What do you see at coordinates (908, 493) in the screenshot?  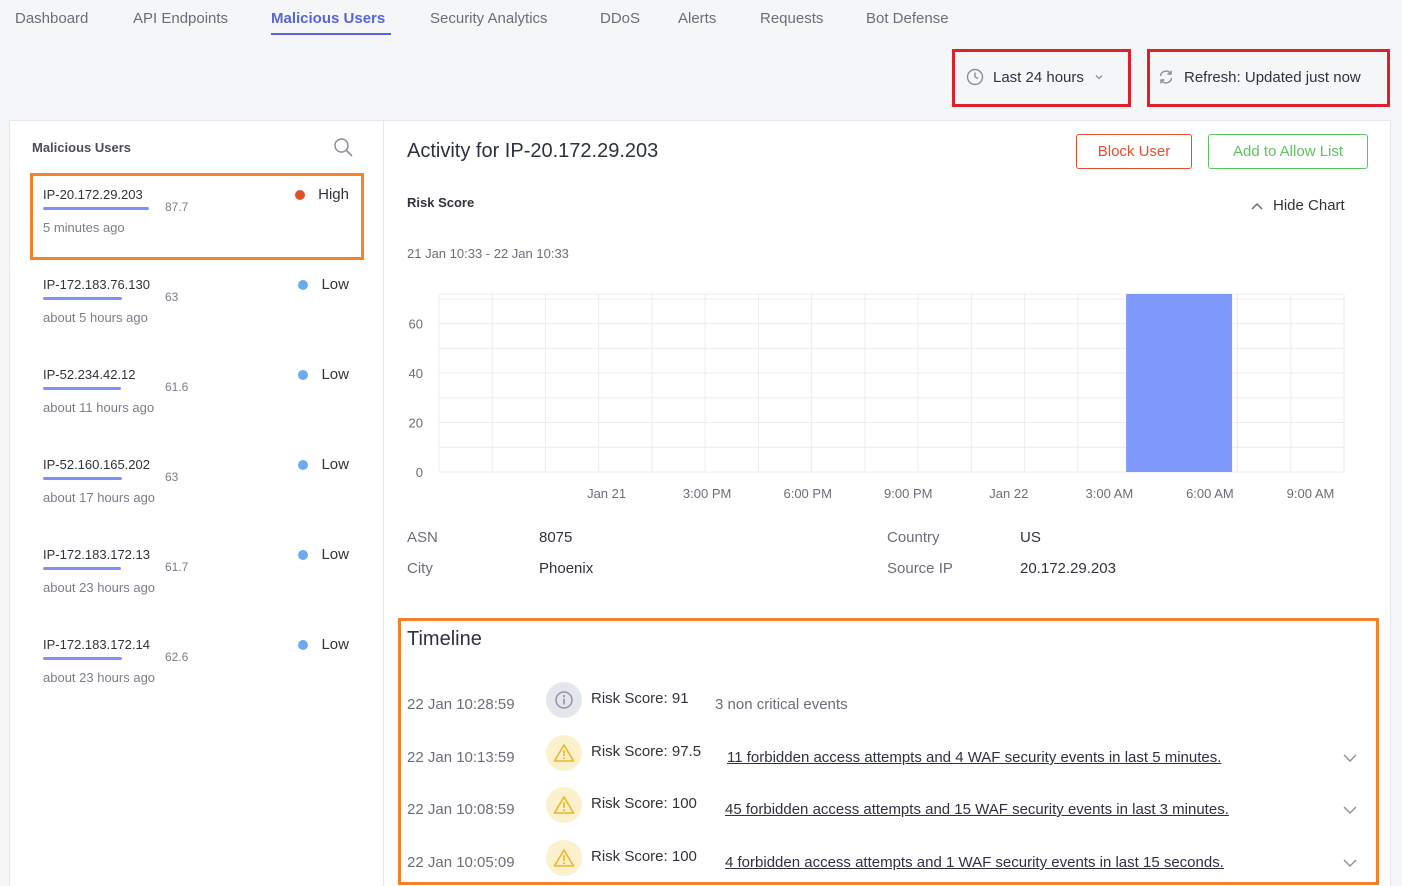 I see `x-tick-label: 9:00 PM` at bounding box center [908, 493].